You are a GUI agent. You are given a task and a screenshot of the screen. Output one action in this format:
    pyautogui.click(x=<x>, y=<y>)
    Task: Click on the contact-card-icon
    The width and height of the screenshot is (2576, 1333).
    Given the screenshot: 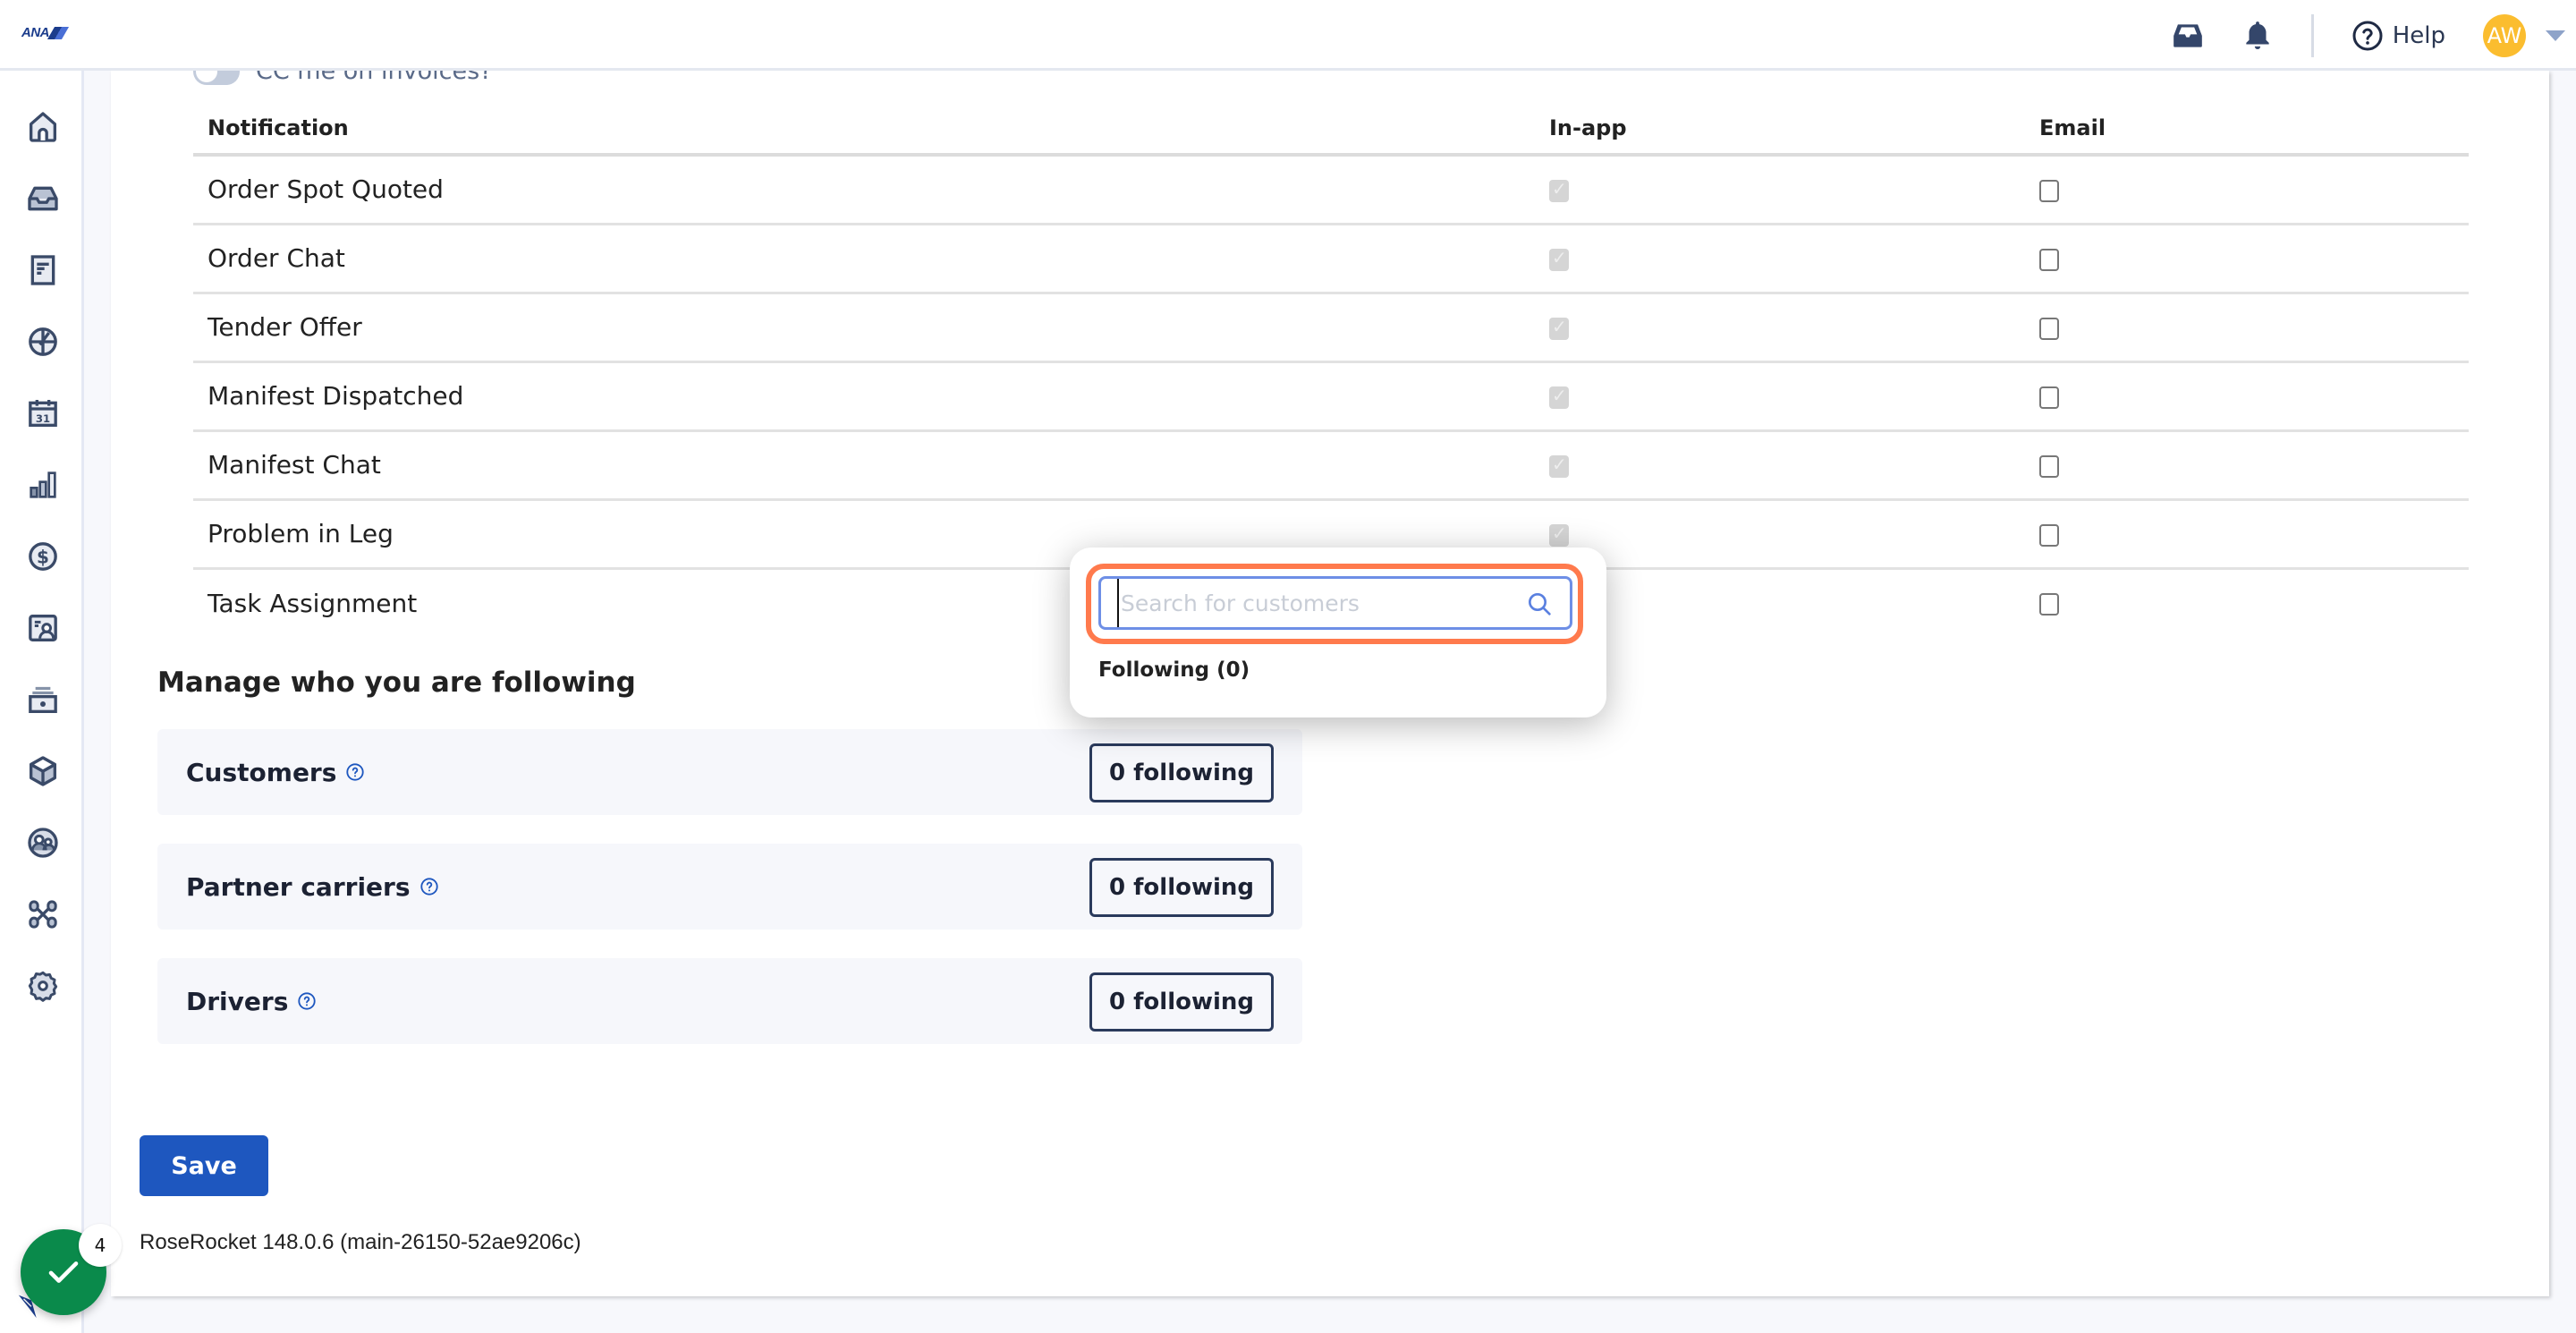 What is the action you would take?
    pyautogui.click(x=43, y=628)
    